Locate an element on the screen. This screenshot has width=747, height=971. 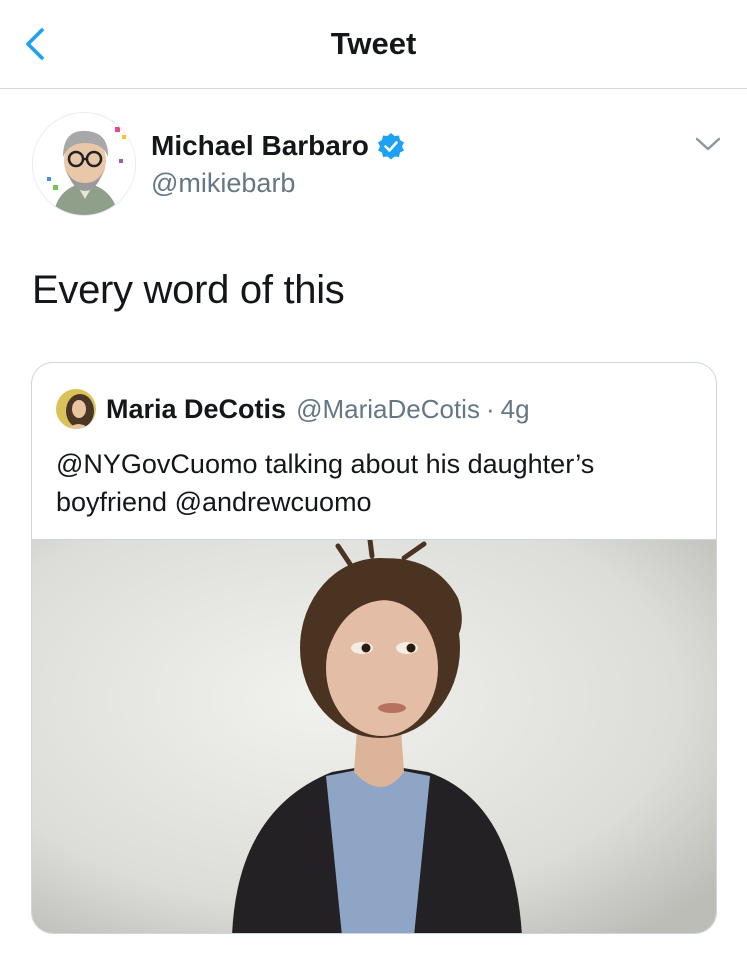
tweet-text: Every word of this is located at coordinates (188, 290).